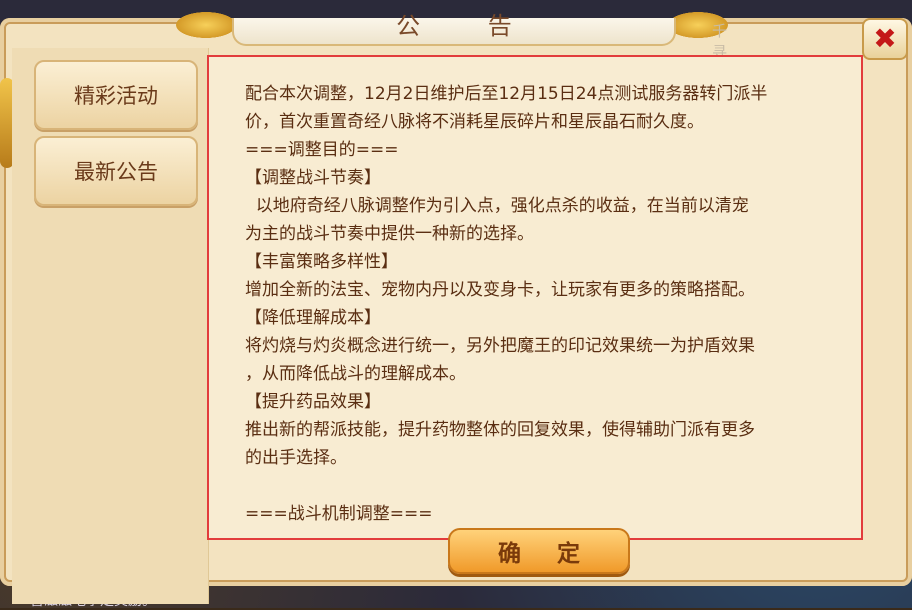 The width and height of the screenshot is (912, 610). What do you see at coordinates (355, 374) in the screenshot?
I see `notice-line: ，从而降低战斗的理解成本。` at bounding box center [355, 374].